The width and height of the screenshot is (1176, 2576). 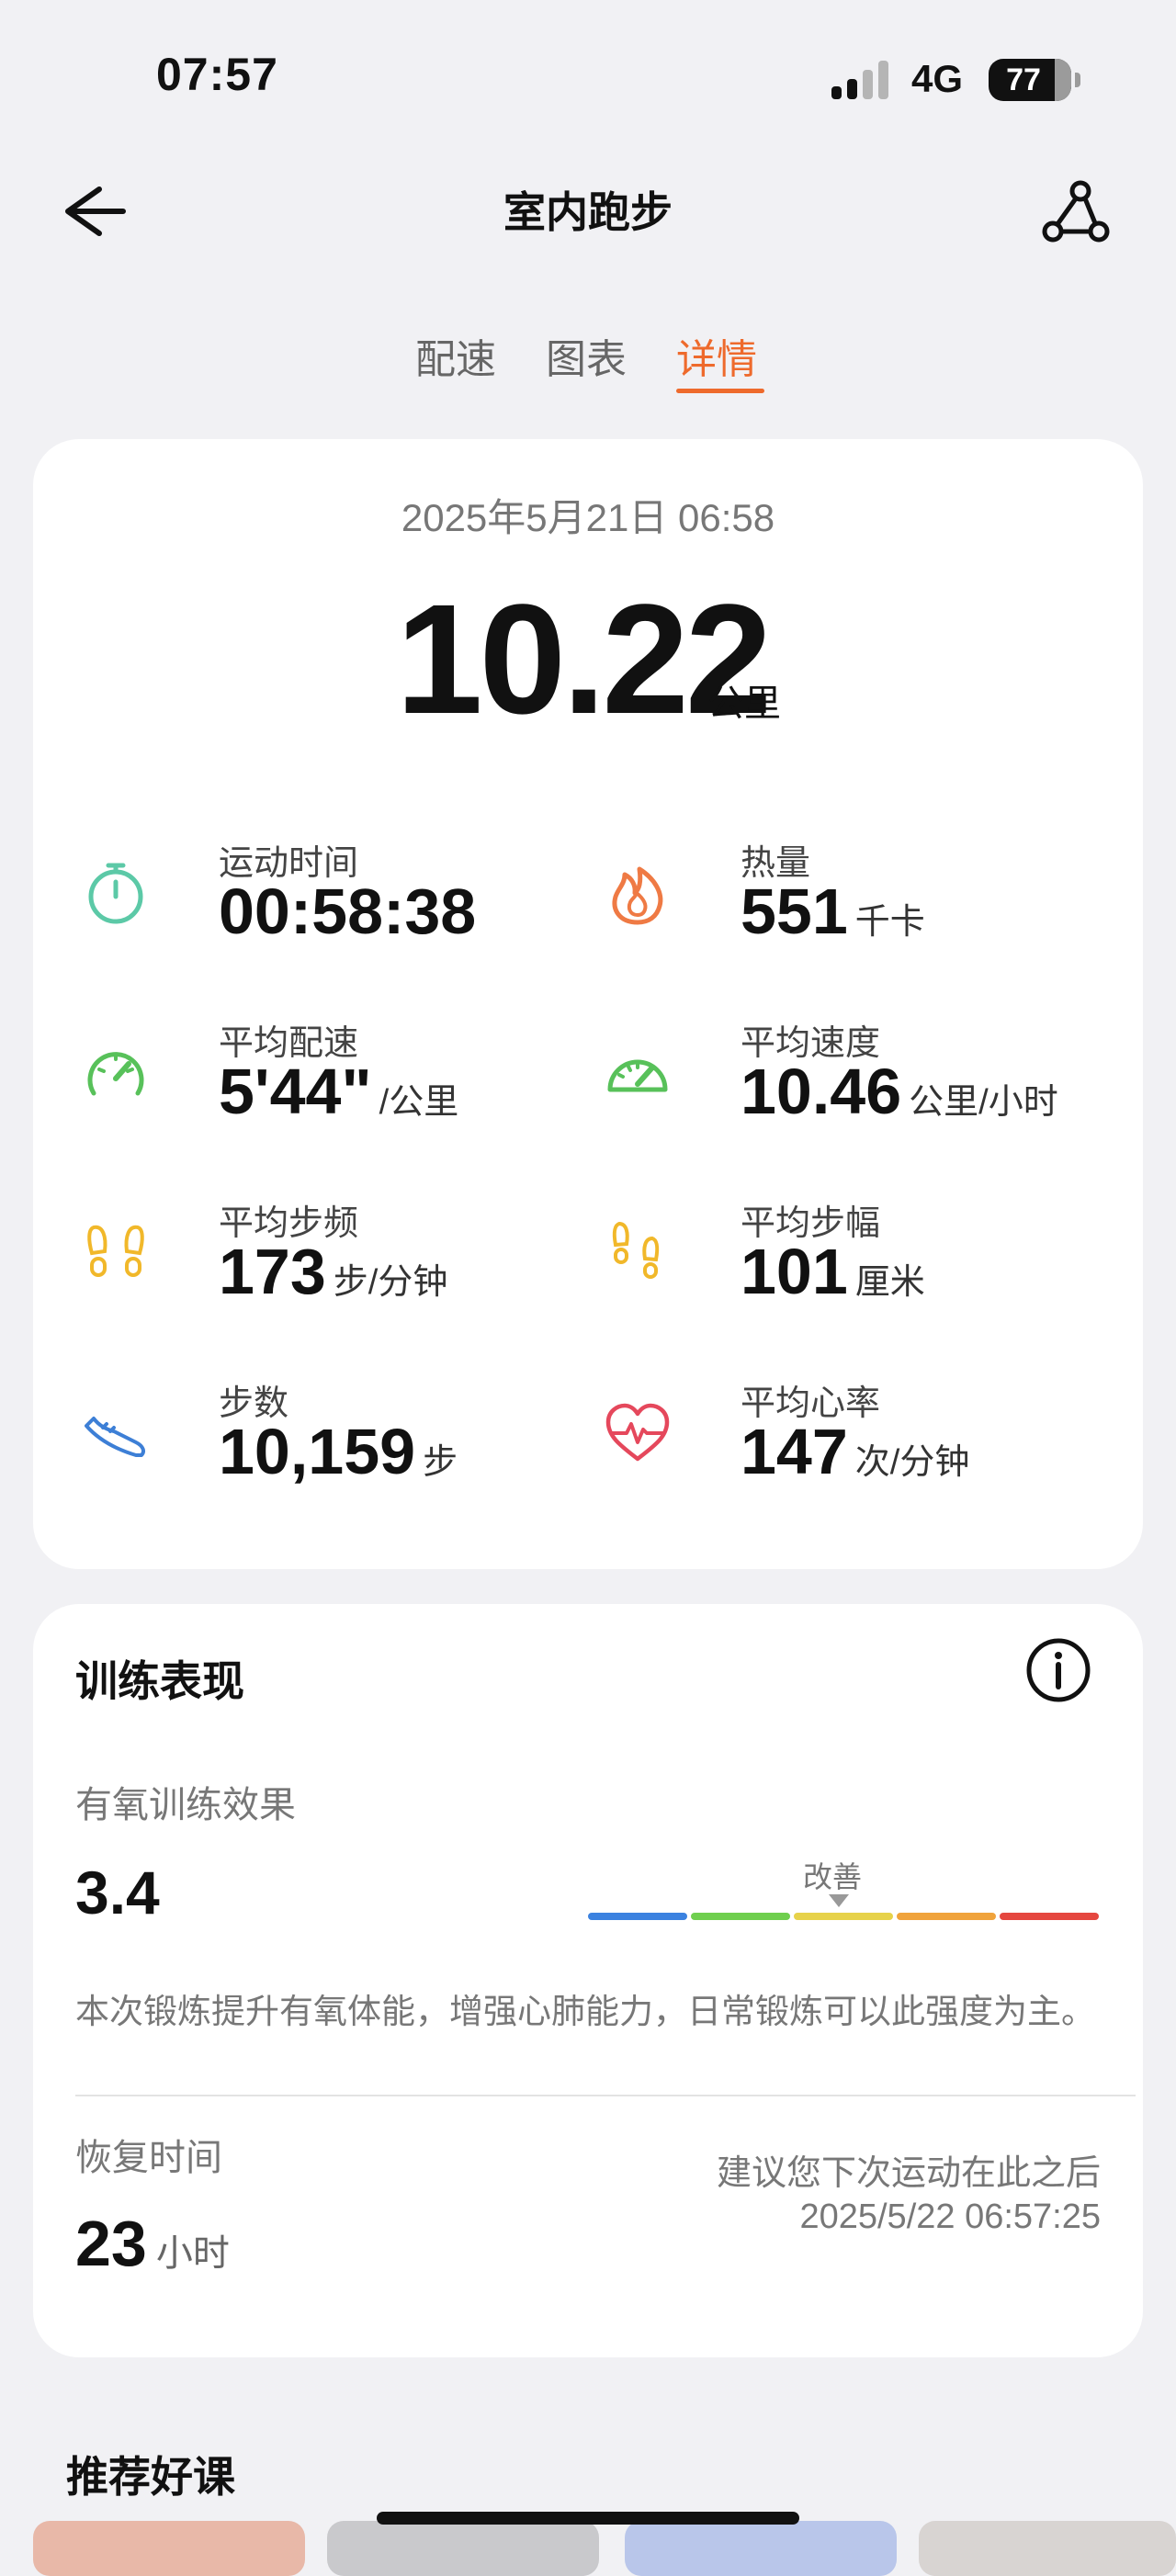 What do you see at coordinates (192, 2253) in the screenshot?
I see `recovery-unit: 小时` at bounding box center [192, 2253].